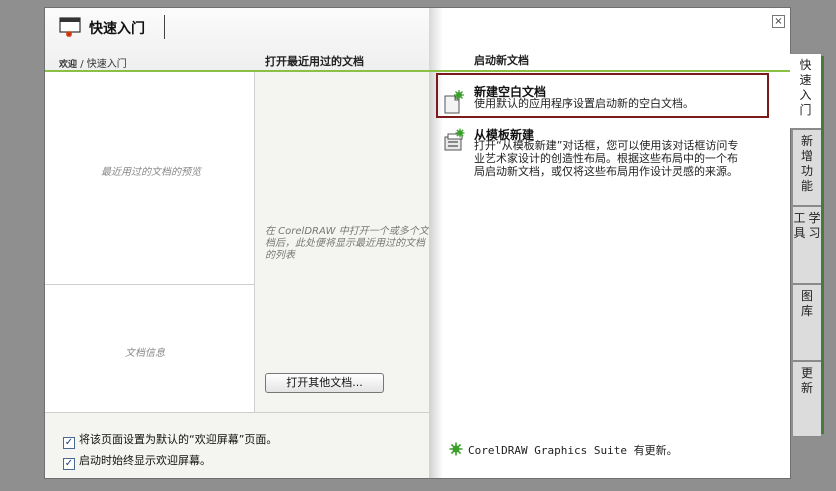 Image resolution: width=836 pixels, height=491 pixels. I want to click on quick-start-icon, so click(70, 27).